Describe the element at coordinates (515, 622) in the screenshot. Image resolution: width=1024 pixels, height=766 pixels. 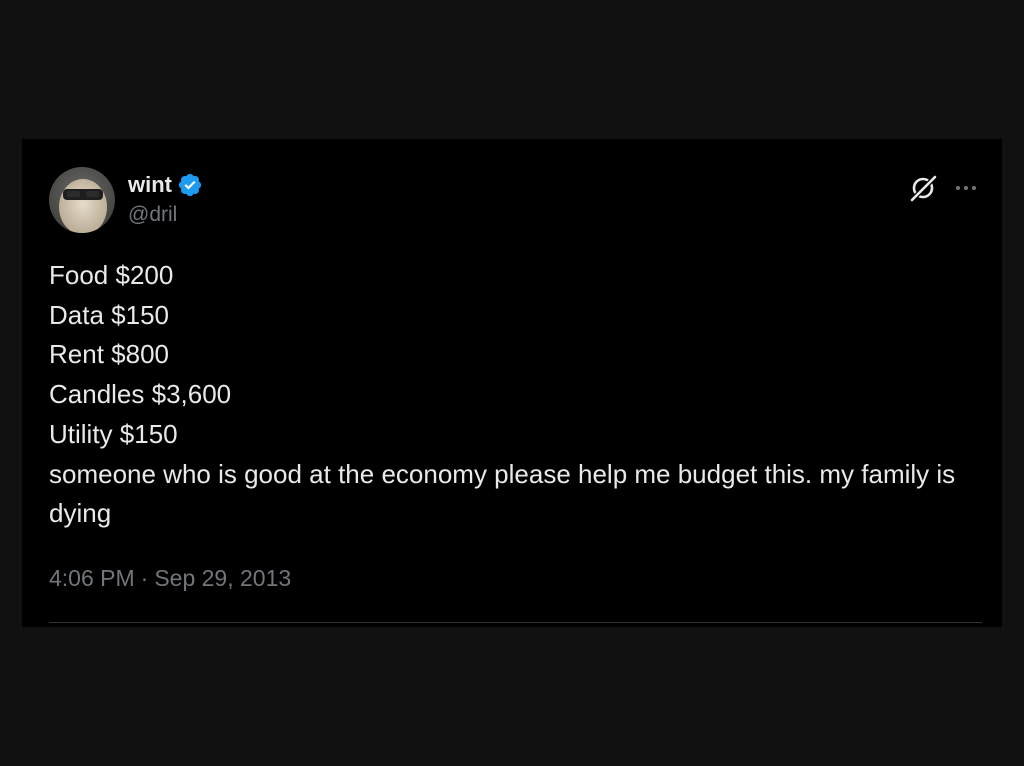
I see `divider` at that location.